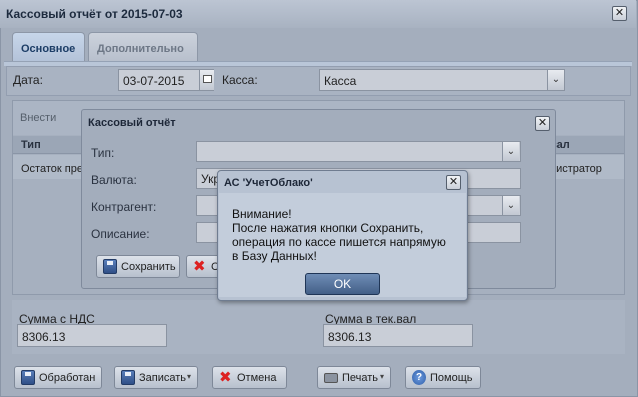 This screenshot has width=638, height=397. I want to click on calendar-icon, so click(206, 80).